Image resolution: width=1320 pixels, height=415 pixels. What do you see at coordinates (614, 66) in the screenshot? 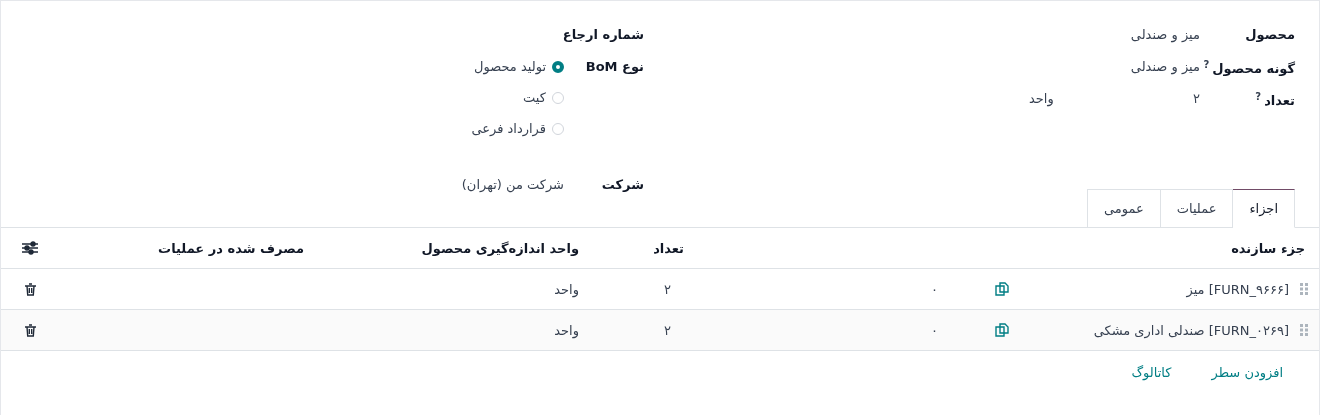
I see `field-label: نوع BoM` at bounding box center [614, 66].